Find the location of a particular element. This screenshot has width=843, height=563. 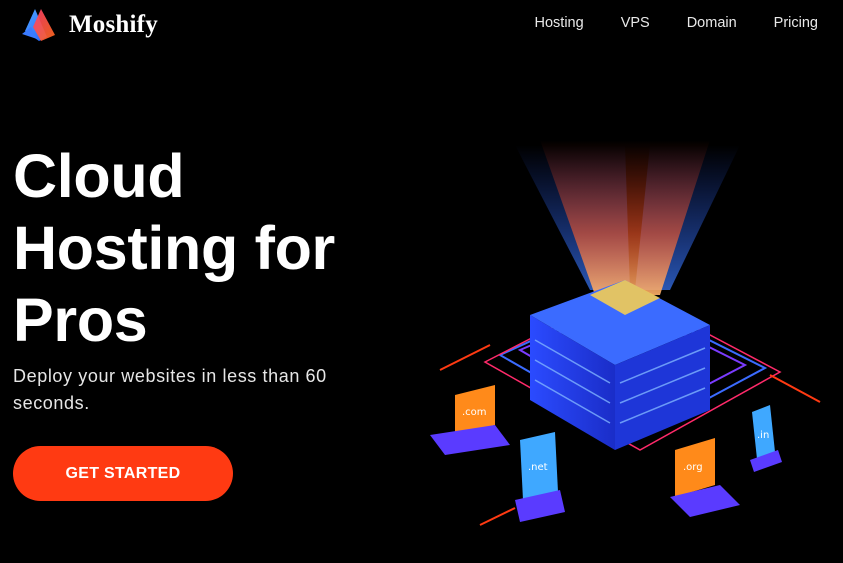

monitor-net: .net is located at coordinates (540, 477).